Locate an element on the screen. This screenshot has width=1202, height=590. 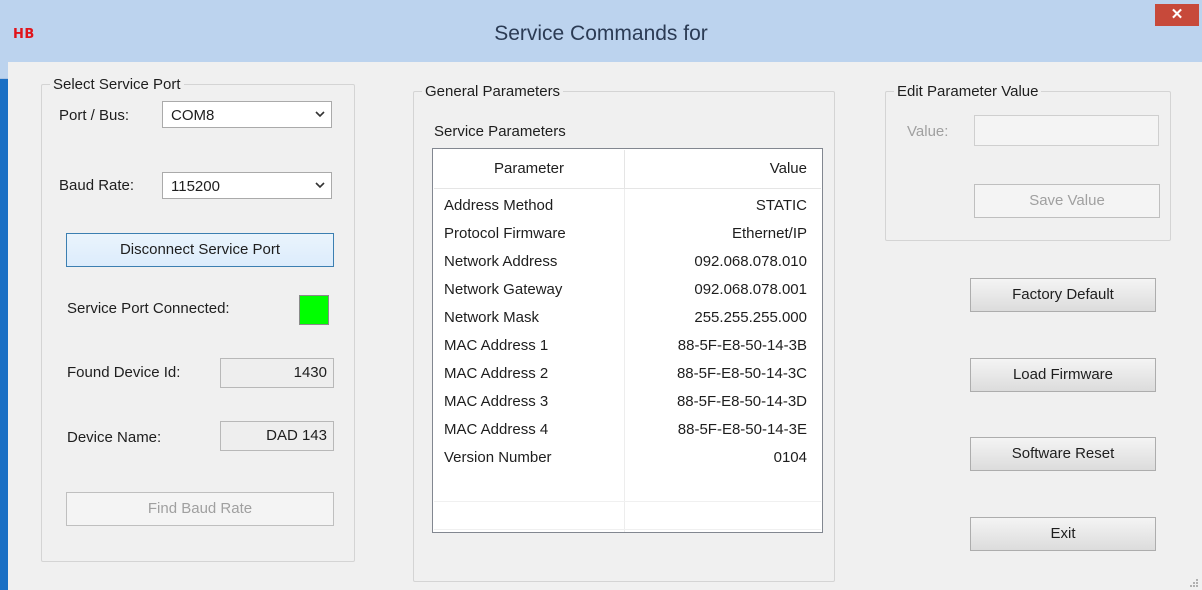
parameter-name-cell: Network Address is located at coordinates (501, 261).